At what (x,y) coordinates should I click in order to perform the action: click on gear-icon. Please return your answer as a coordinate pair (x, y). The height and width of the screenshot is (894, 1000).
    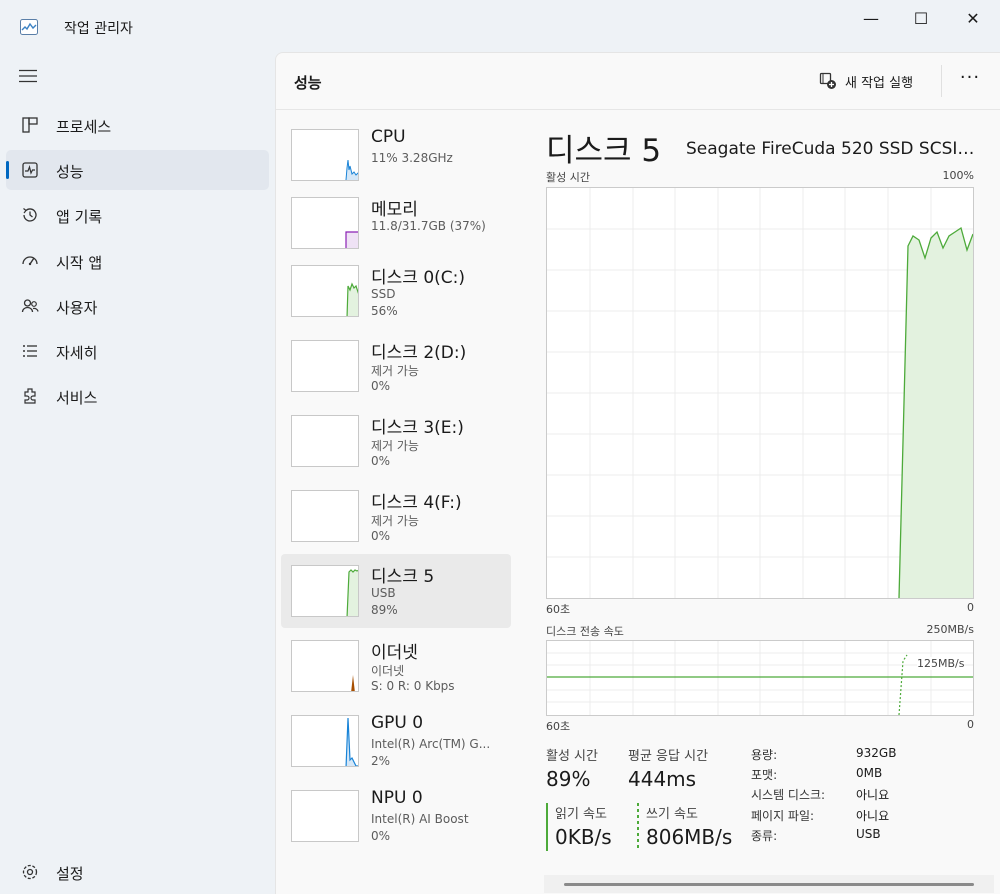
    Looking at the image, I should click on (30, 872).